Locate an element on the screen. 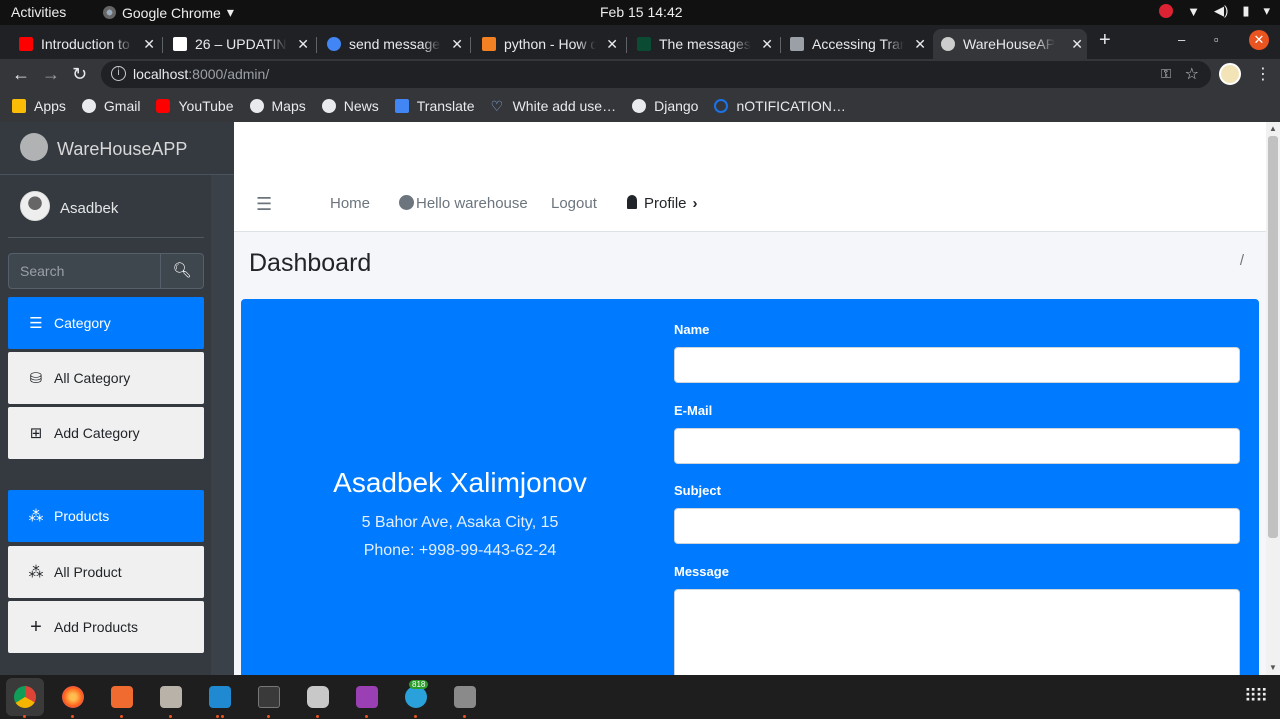 Image resolution: width=1280 pixels, height=719 pixels. email-field is located at coordinates (957, 446).